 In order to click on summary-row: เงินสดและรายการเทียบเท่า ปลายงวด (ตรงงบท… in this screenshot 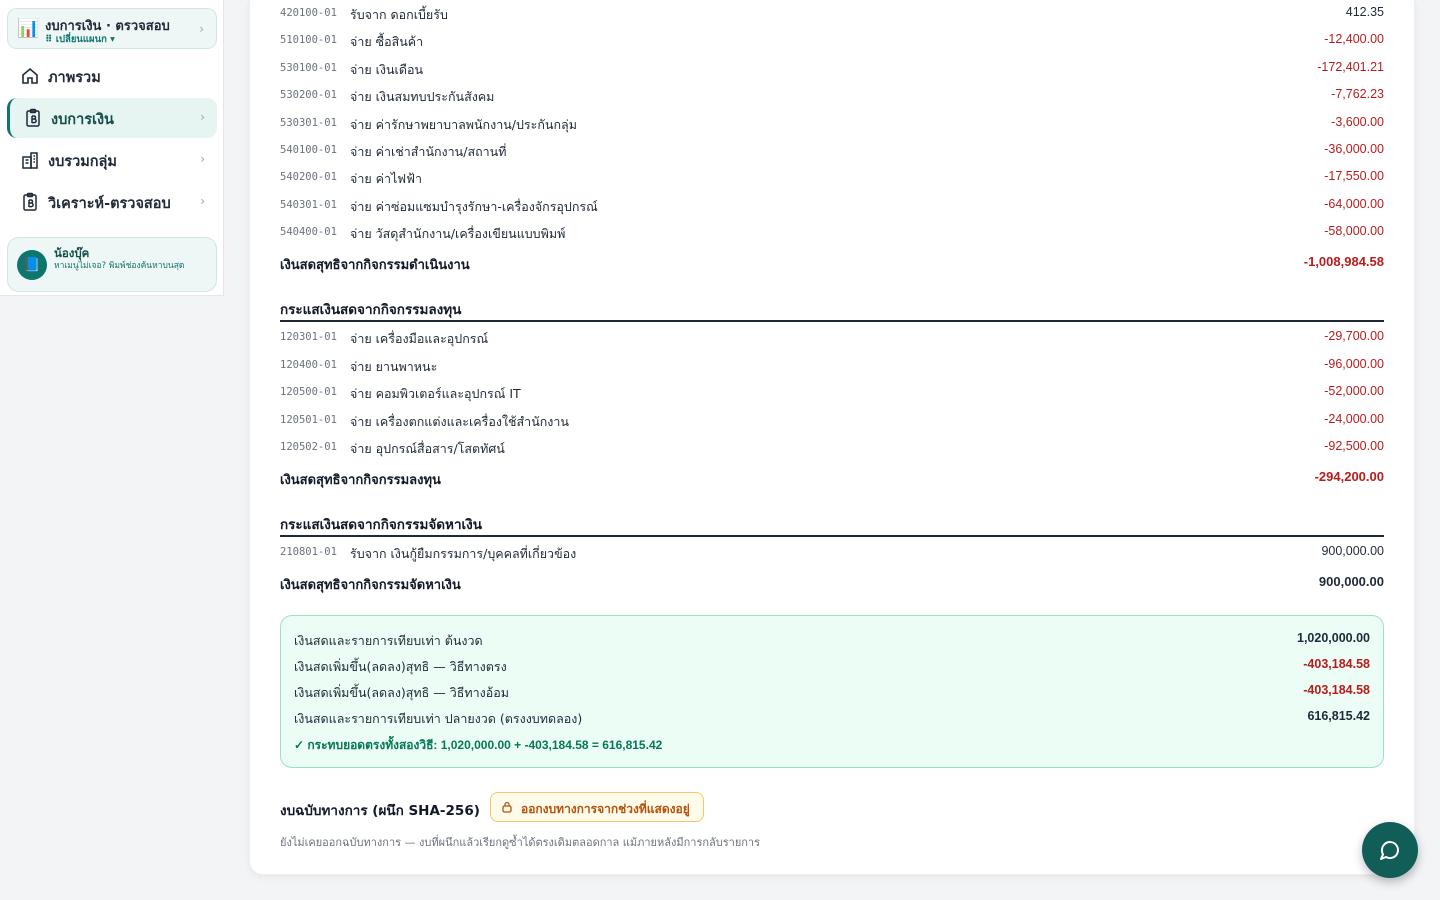, I will do `click(832, 718)`.